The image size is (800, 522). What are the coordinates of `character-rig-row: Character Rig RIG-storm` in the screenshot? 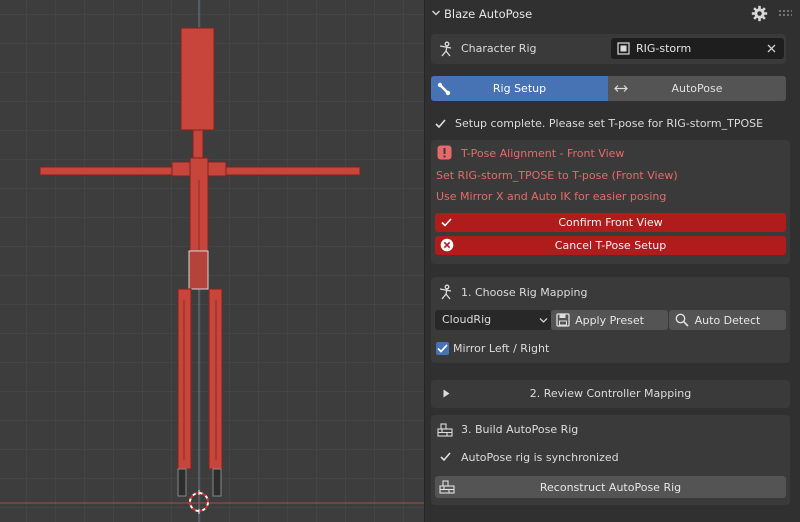 It's located at (608, 49).